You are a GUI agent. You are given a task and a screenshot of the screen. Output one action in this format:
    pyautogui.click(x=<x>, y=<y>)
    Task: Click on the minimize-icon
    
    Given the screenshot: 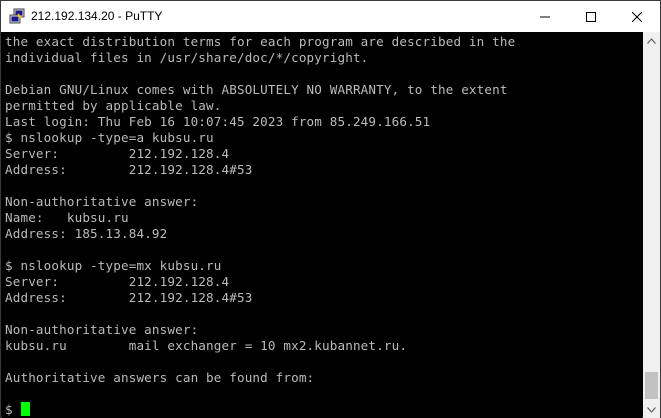 What is the action you would take?
    pyautogui.click(x=545, y=16)
    